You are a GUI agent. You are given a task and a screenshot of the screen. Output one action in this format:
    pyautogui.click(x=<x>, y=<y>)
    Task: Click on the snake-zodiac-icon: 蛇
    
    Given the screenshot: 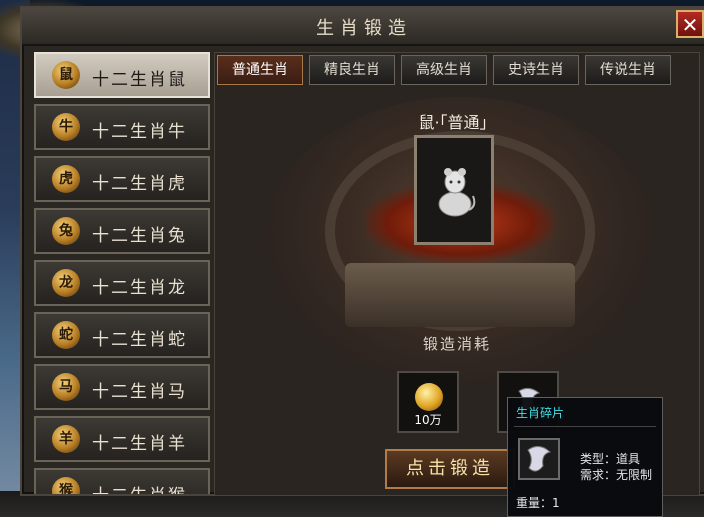 What is the action you would take?
    pyautogui.click(x=66, y=335)
    